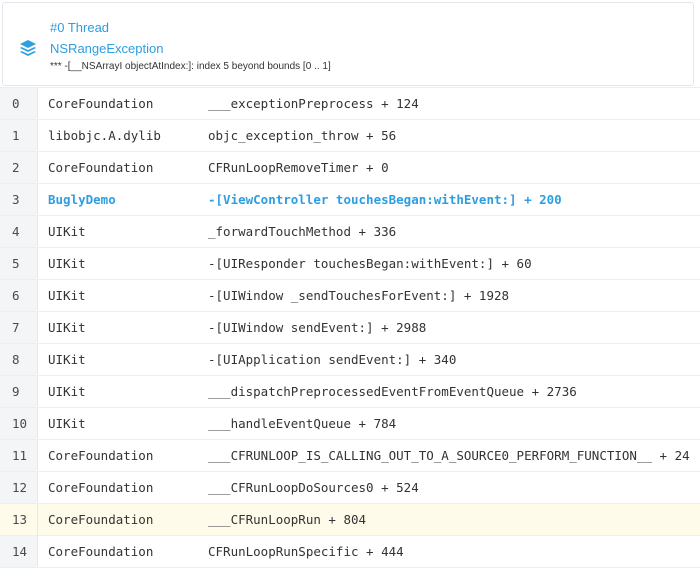  What do you see at coordinates (287, 519) in the screenshot?
I see `frame-symbol: ___CFRunLoopRun + 804` at bounding box center [287, 519].